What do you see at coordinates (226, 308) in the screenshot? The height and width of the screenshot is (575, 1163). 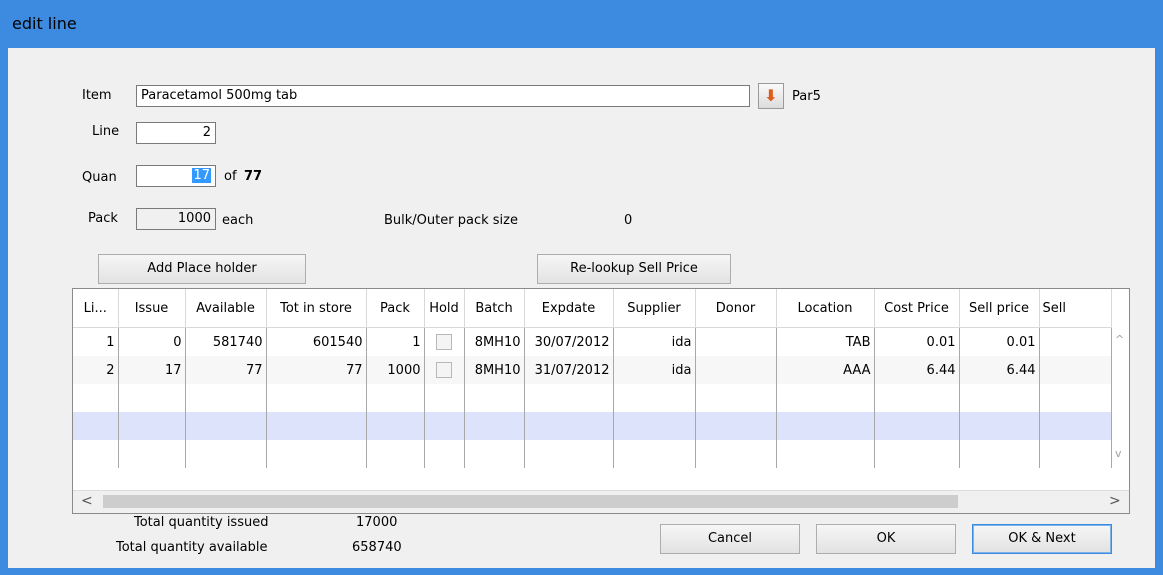 I see `col-header-available: Available` at bounding box center [226, 308].